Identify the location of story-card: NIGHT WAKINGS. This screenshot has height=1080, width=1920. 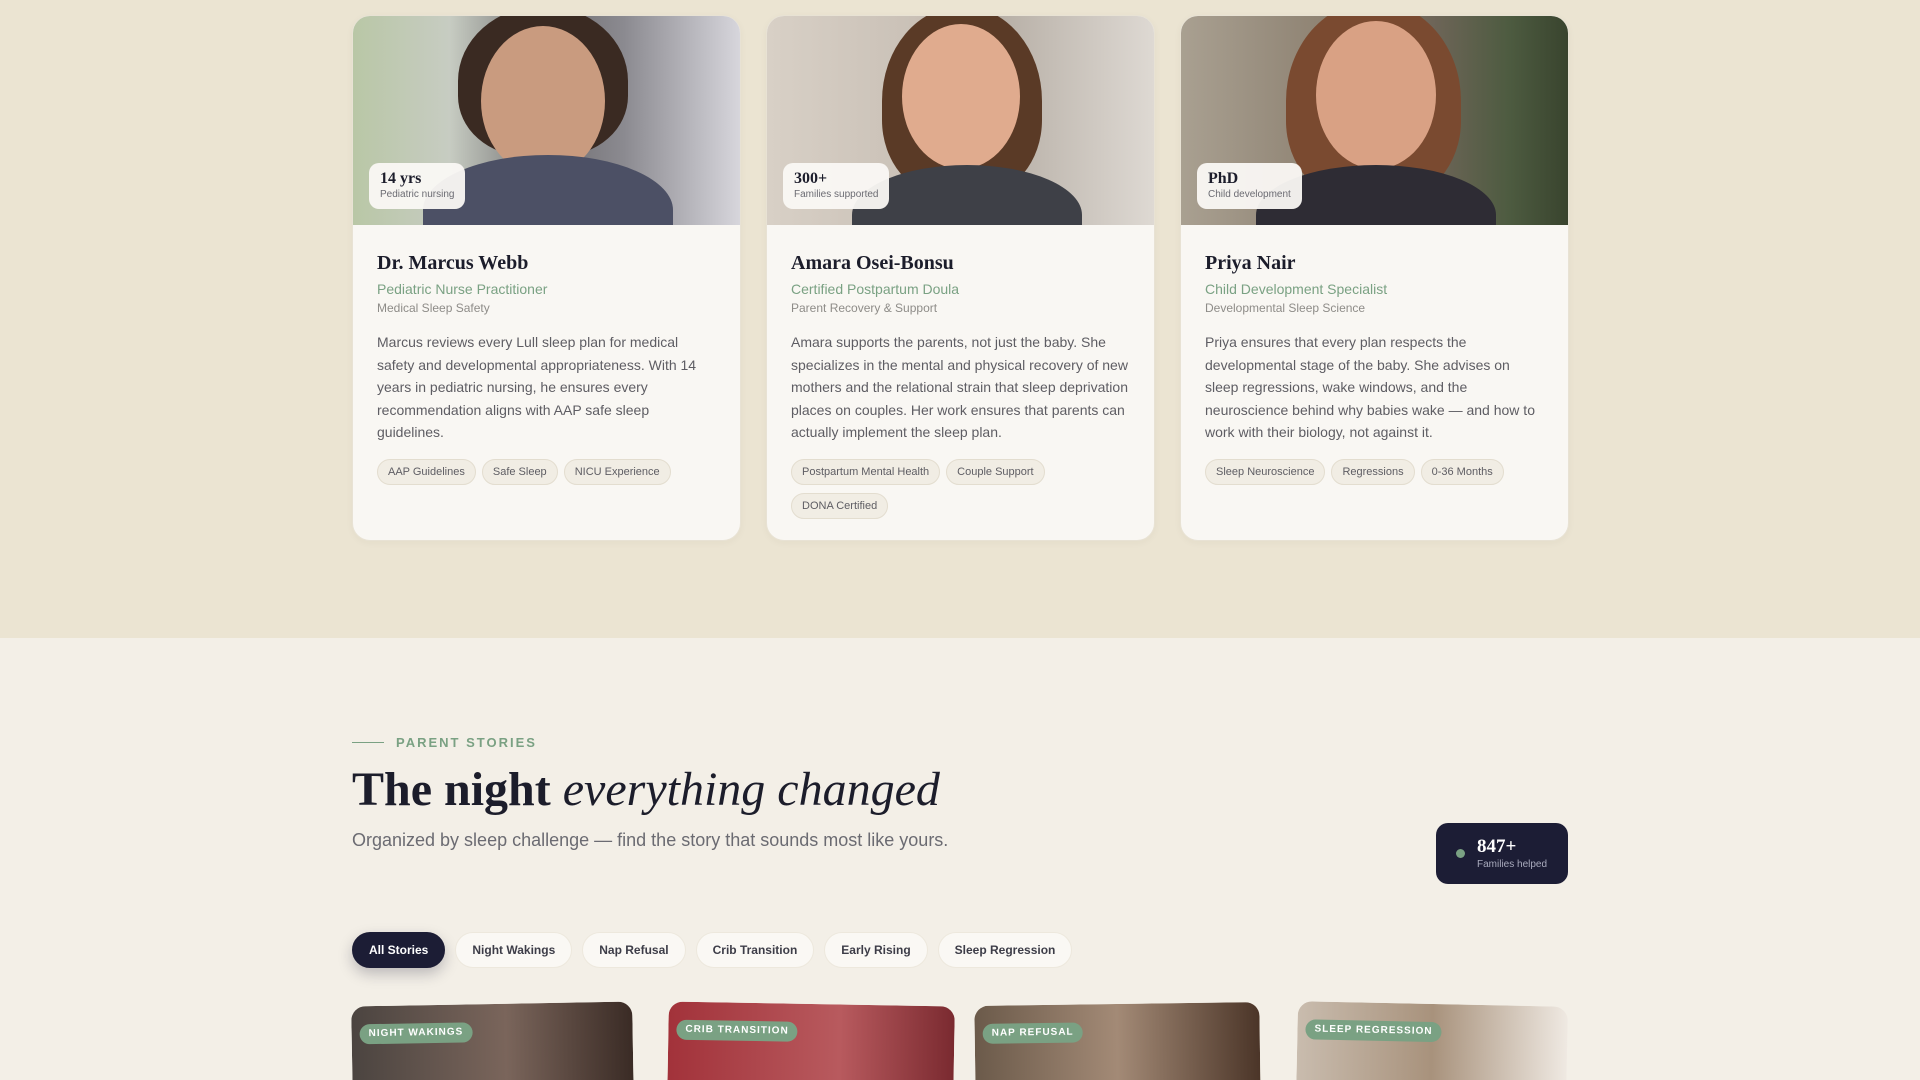
(492, 1040).